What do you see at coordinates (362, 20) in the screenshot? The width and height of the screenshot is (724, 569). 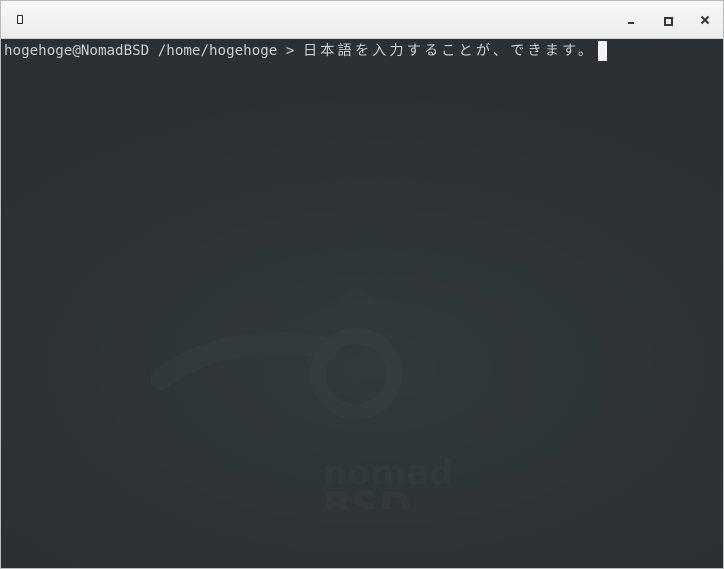 I see `title-bar` at bounding box center [362, 20].